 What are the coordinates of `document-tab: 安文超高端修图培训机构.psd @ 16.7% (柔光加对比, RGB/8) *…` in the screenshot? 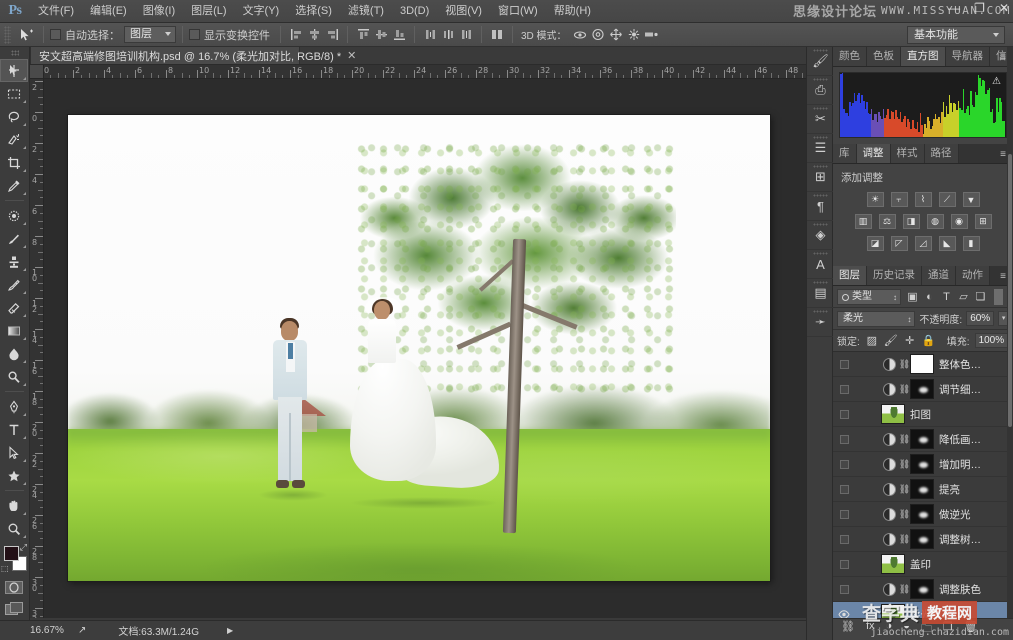 It's located at (193, 55).